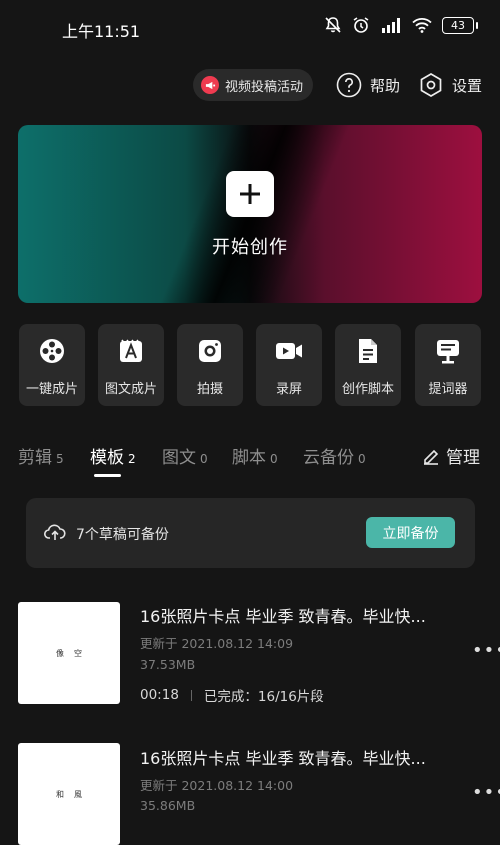  Describe the element at coordinates (401, 25) in the screenshot. I see `status-icons: 43` at that location.